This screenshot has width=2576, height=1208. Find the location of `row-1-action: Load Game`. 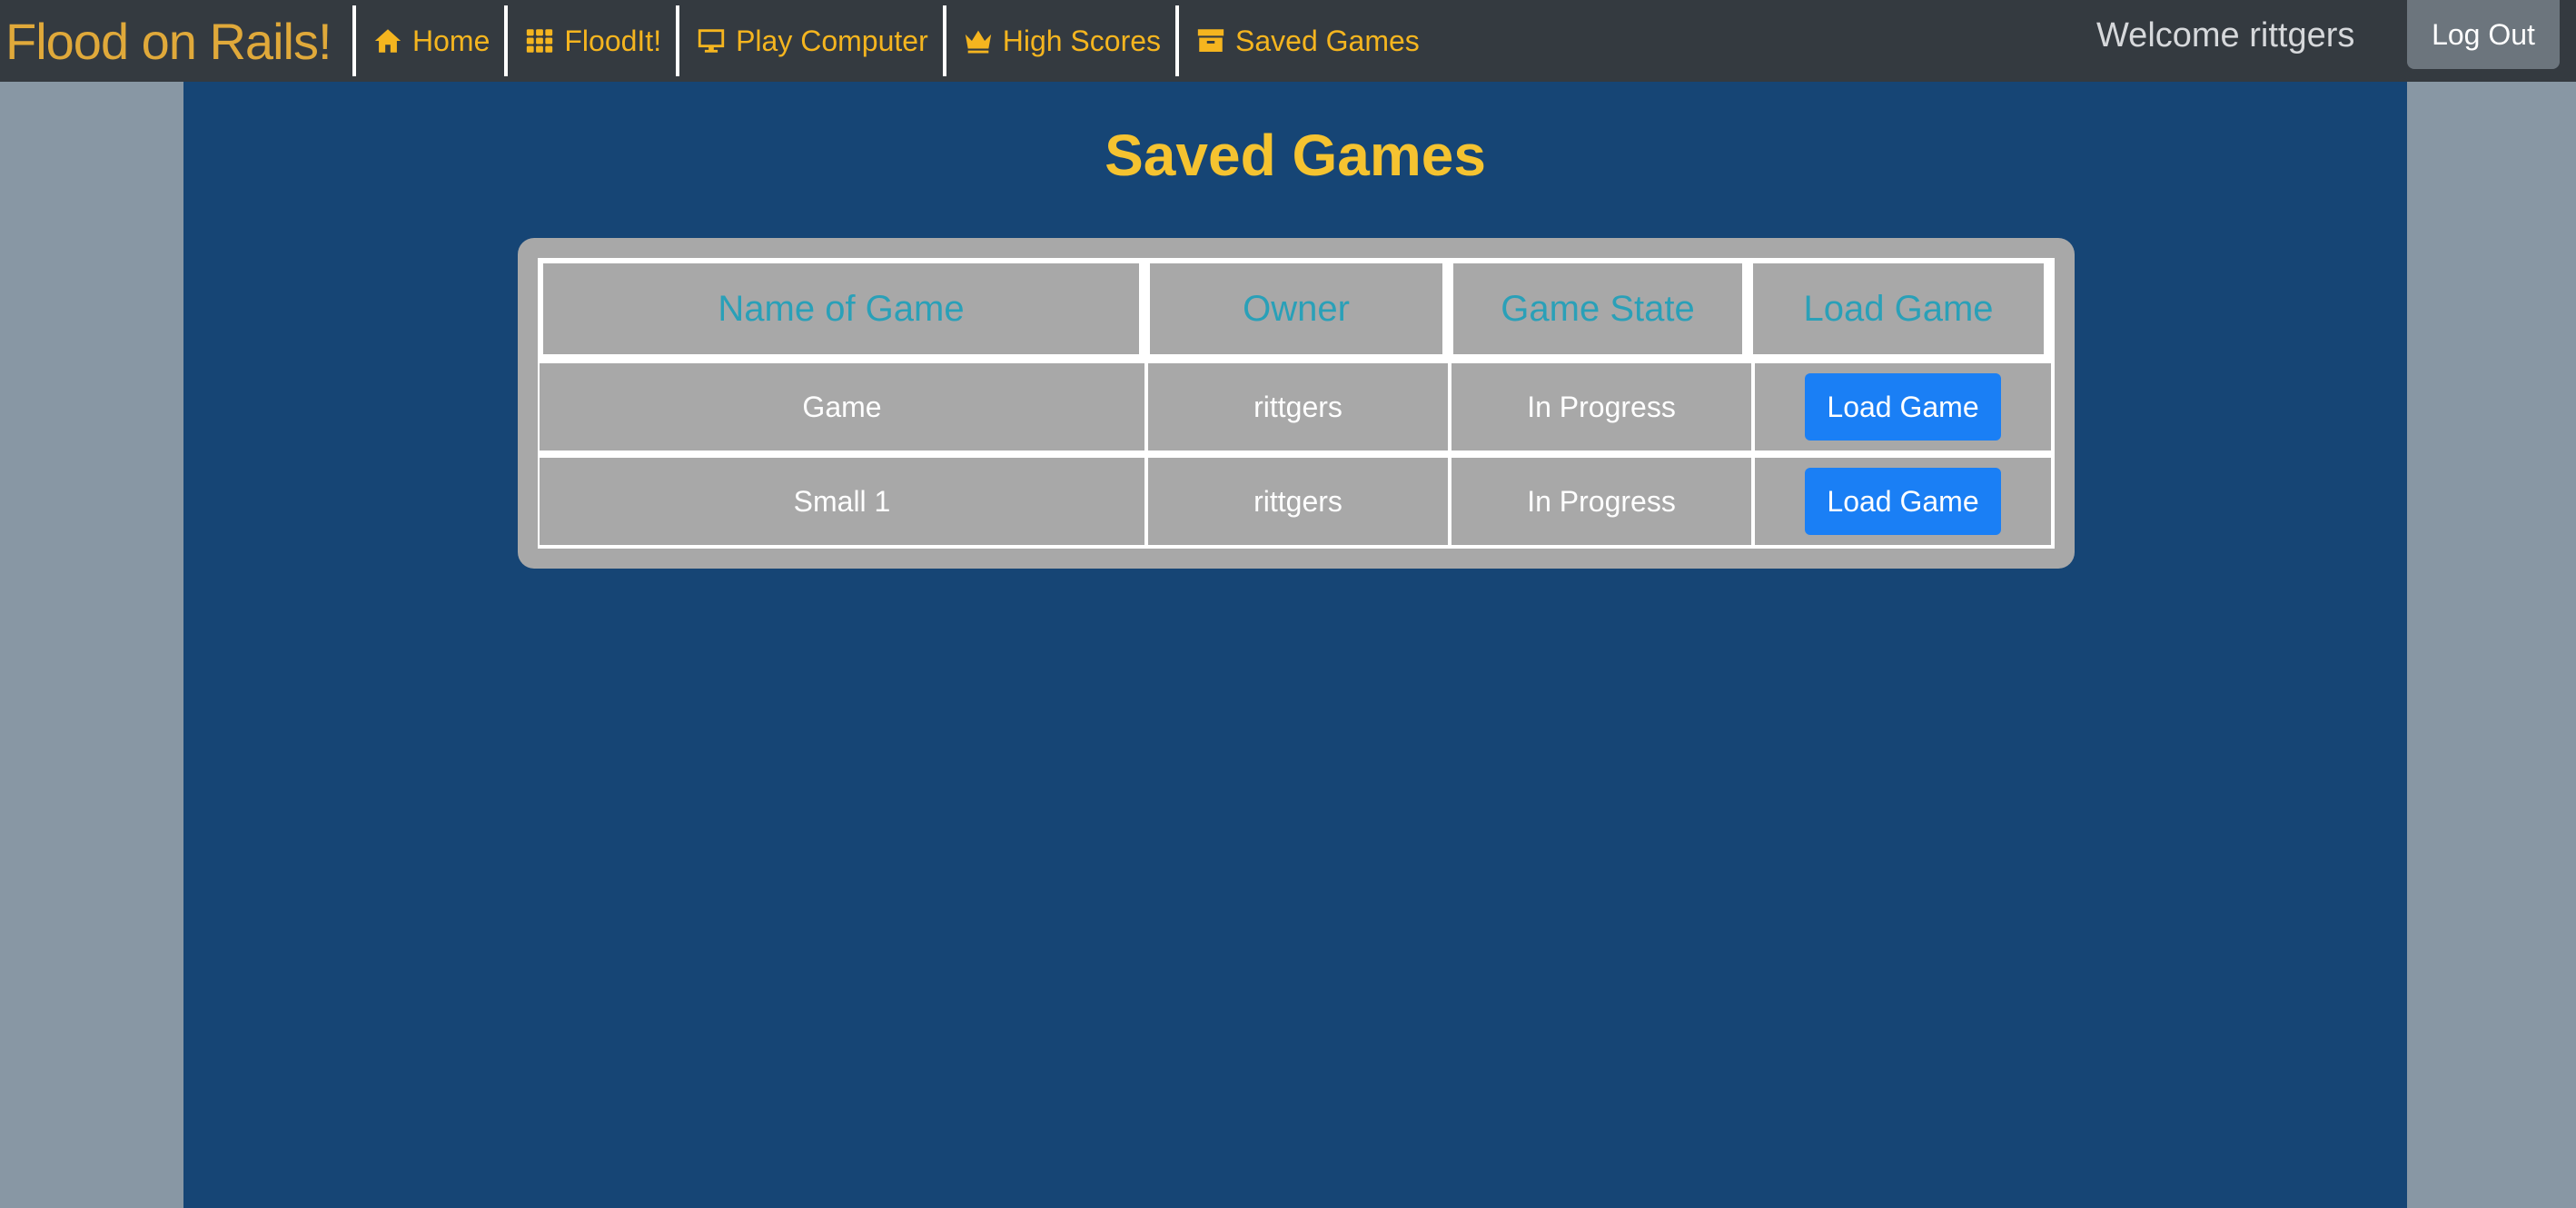

row-1-action: Load Game is located at coordinates (1903, 407).